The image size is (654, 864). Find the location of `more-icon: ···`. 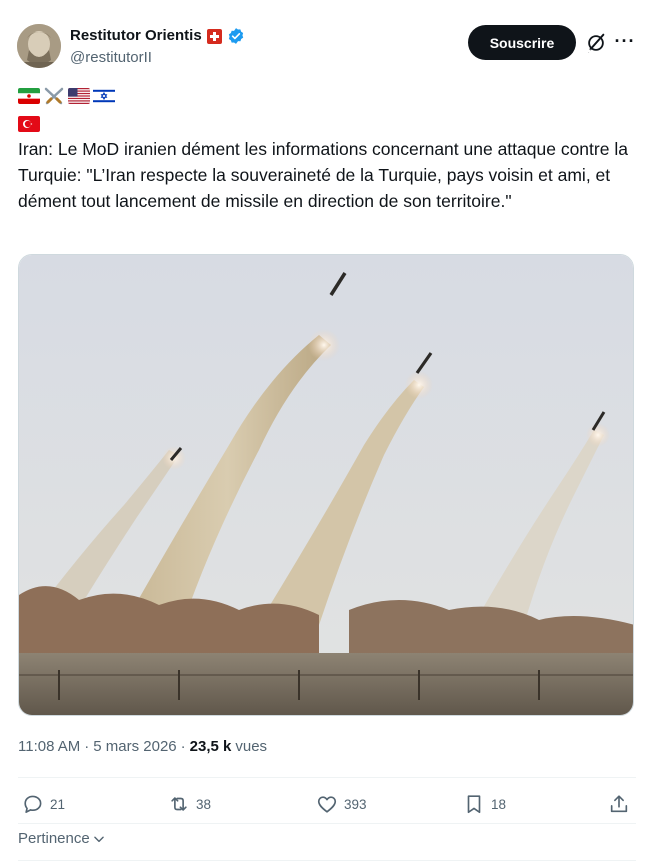

more-icon: ··· is located at coordinates (625, 43).